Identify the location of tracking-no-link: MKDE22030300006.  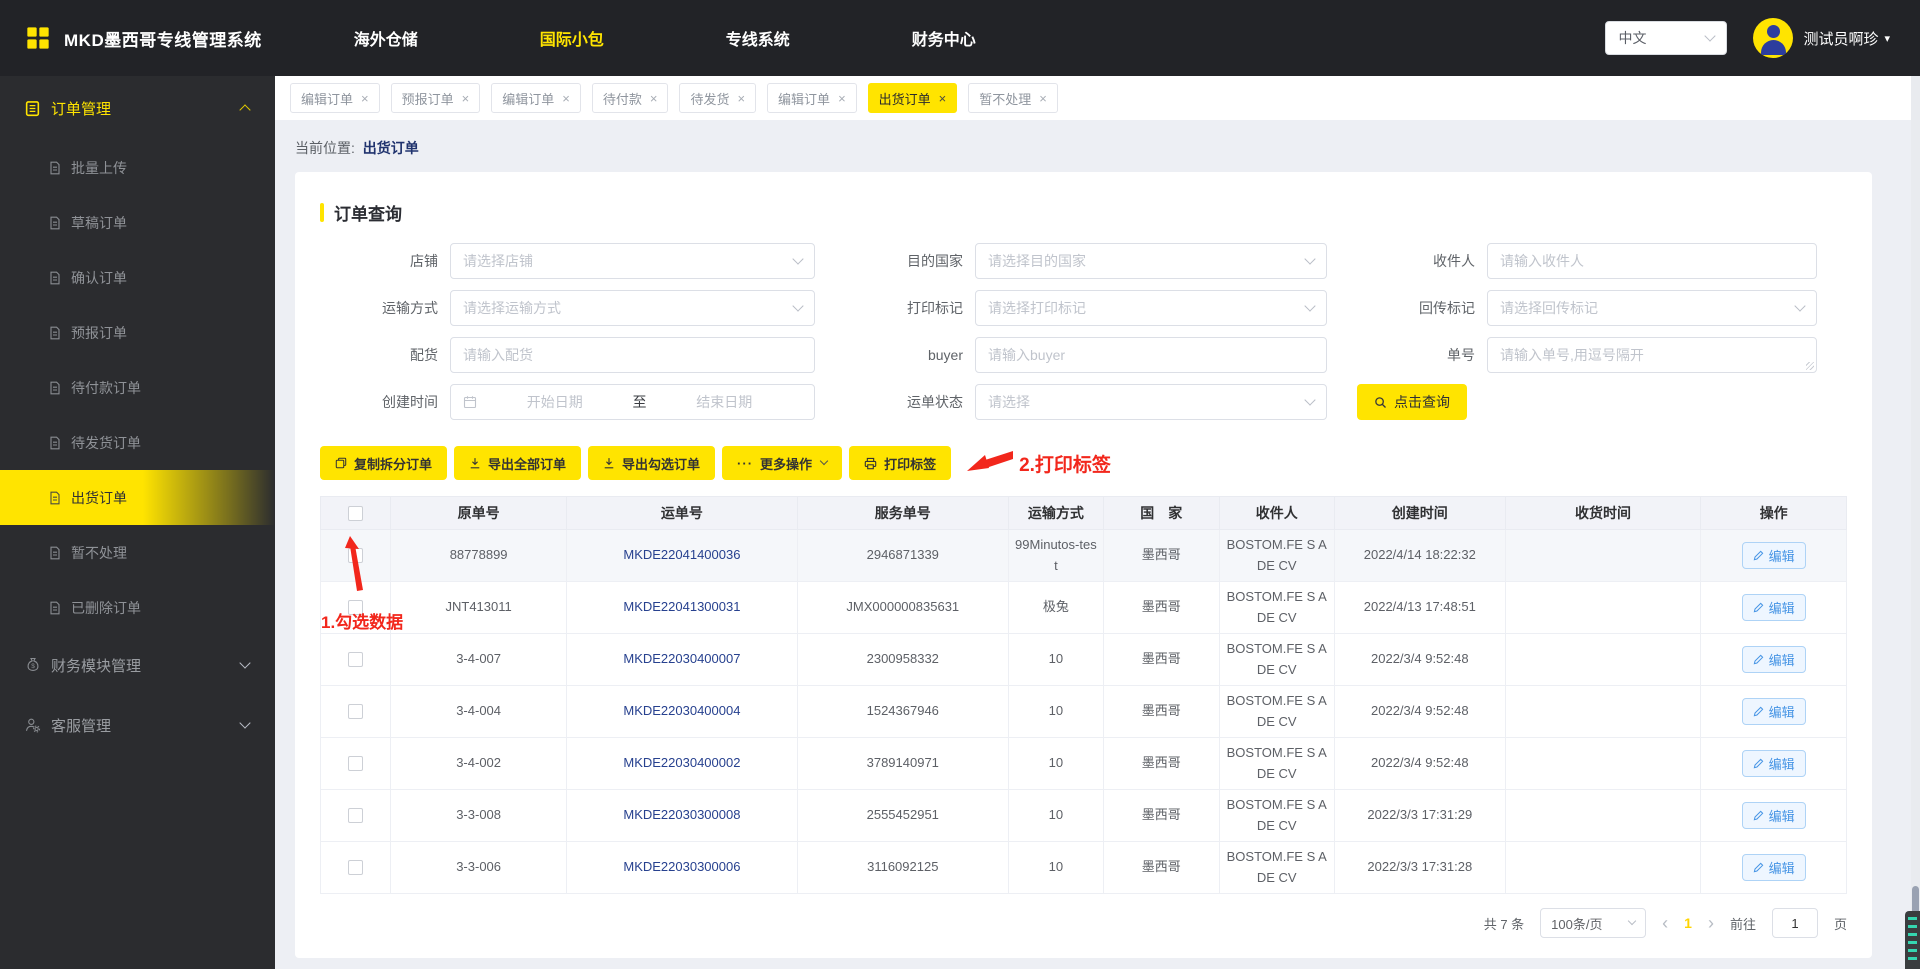
(681, 867).